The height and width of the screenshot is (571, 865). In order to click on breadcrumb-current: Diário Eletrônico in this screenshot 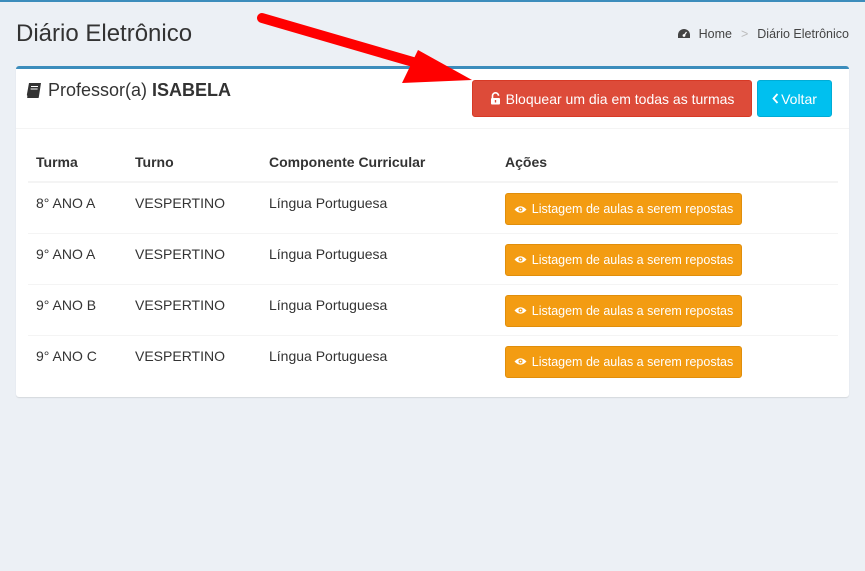, I will do `click(803, 34)`.